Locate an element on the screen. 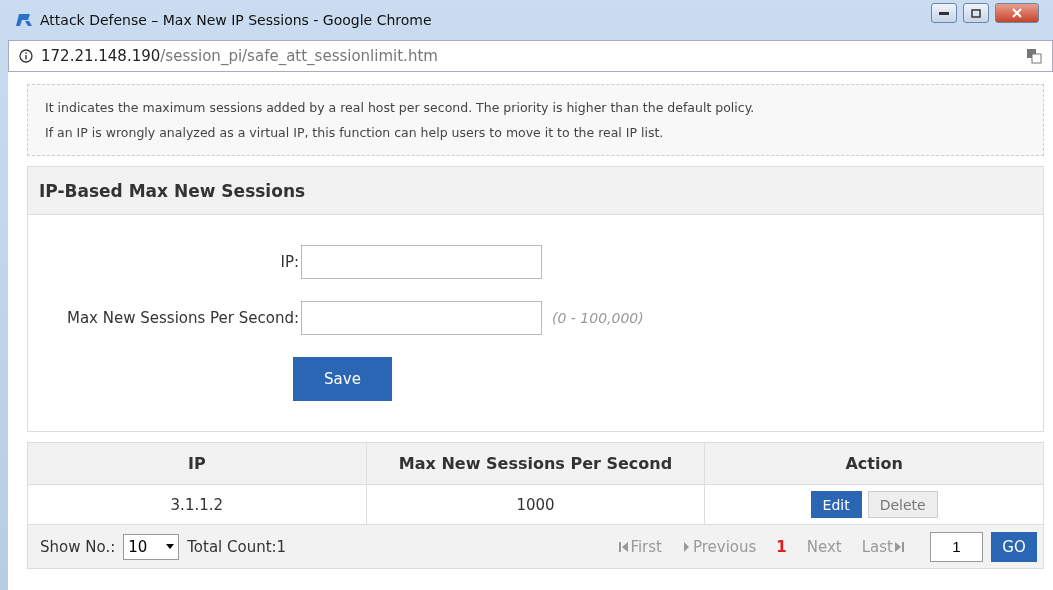  window-title: Attack Defense – Max New IP Sessions - Google Chrome is located at coordinates (236, 20).